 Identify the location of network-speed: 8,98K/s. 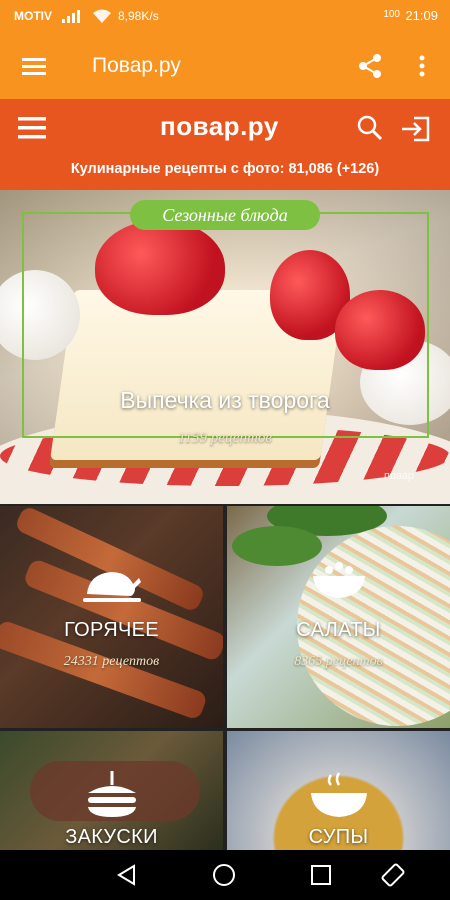
(138, 16).